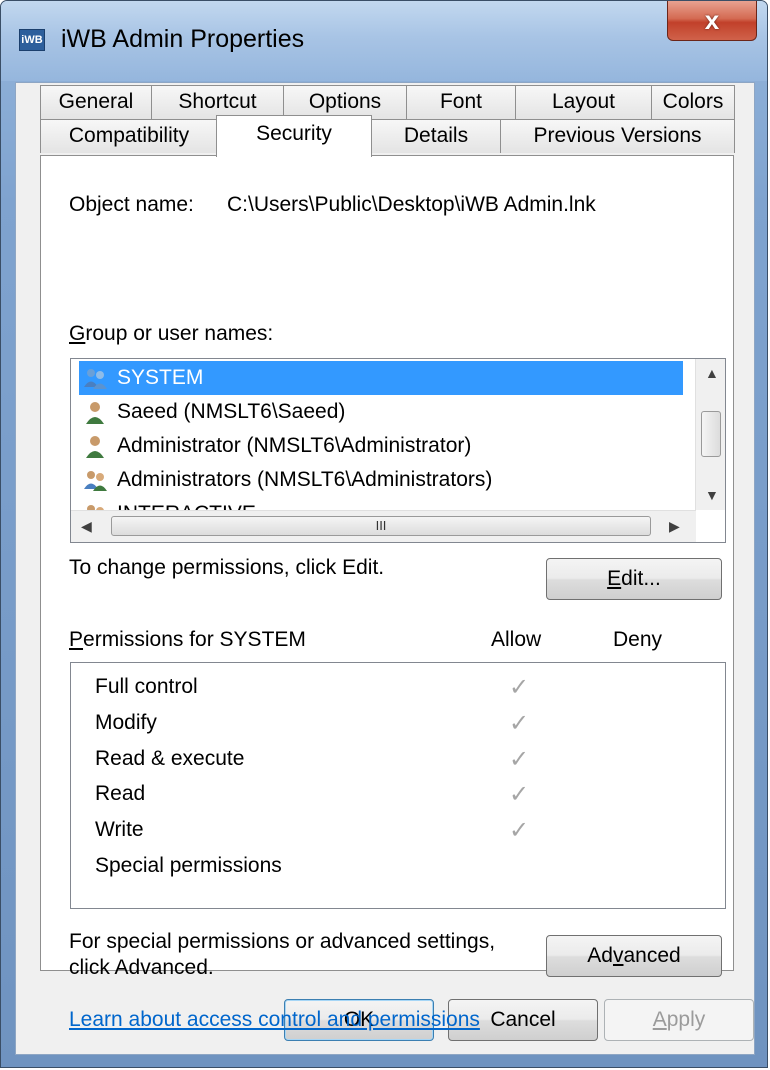 The height and width of the screenshot is (1070, 770). I want to click on close-icon: x, so click(712, 20).